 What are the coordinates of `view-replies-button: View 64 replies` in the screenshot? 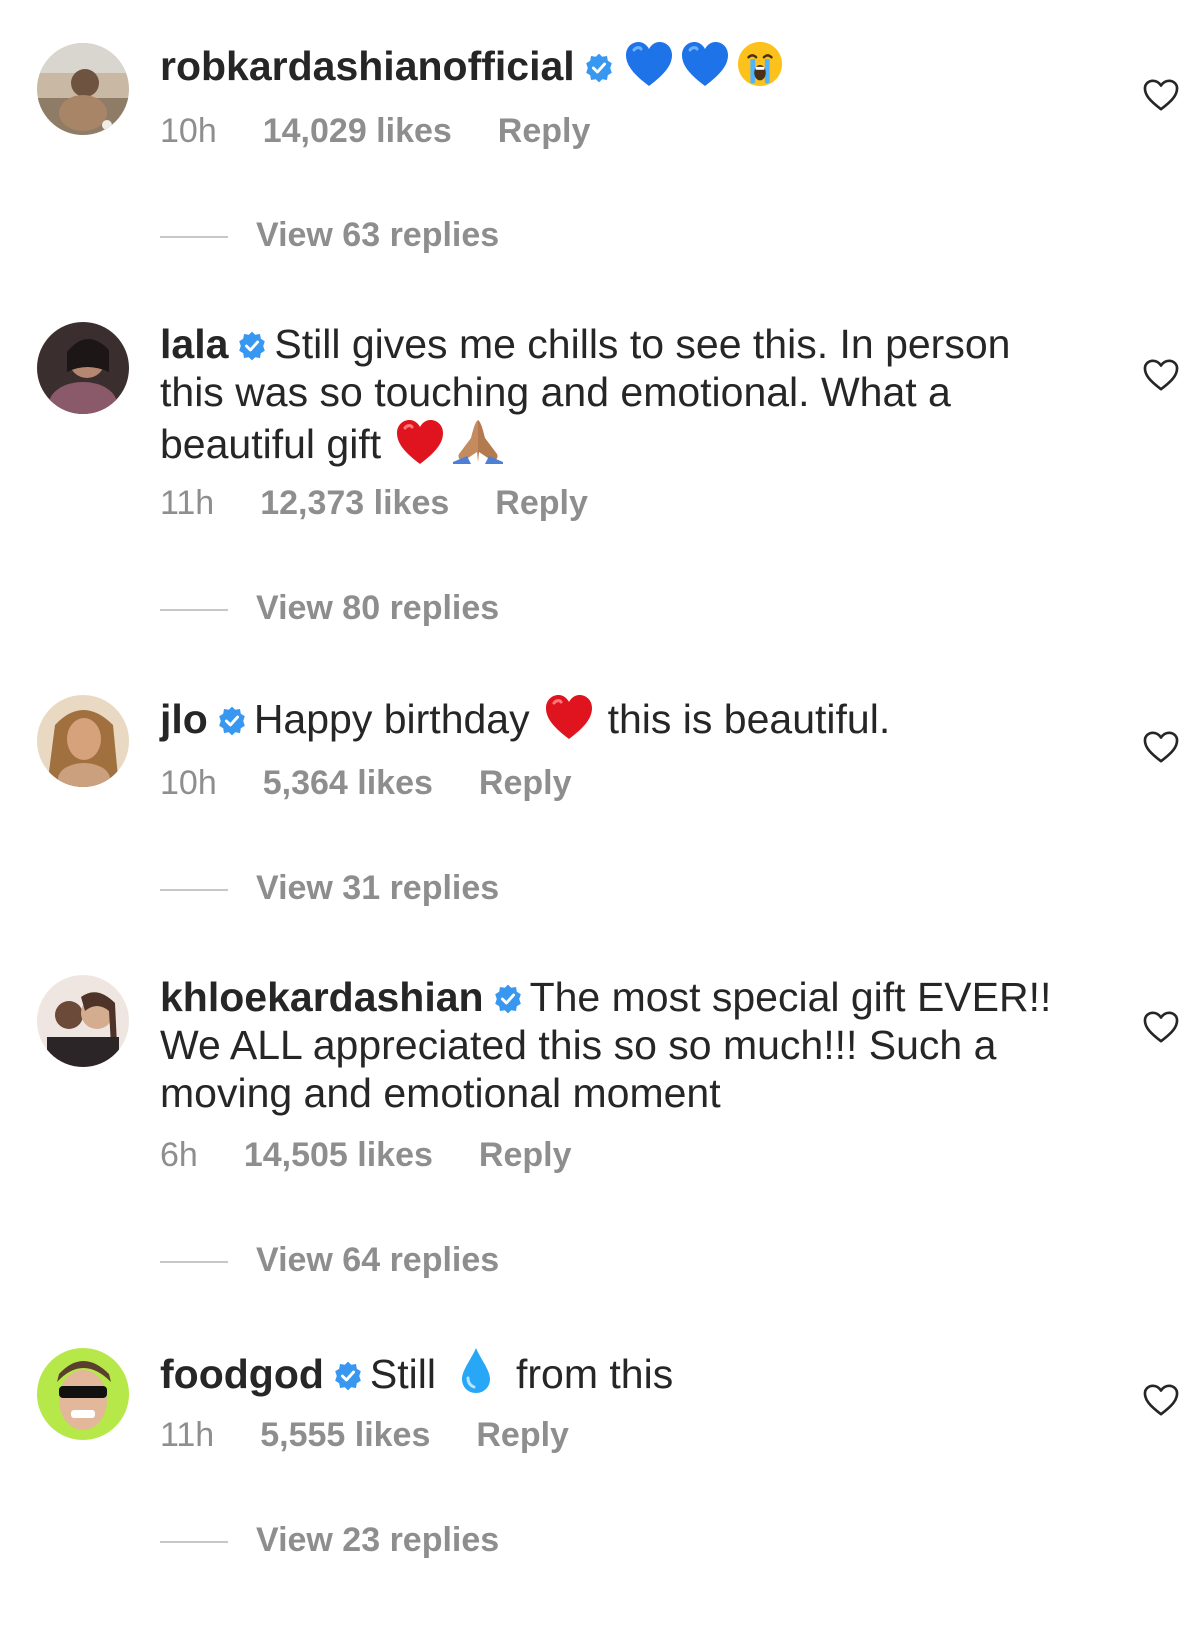 It's located at (329, 1260).